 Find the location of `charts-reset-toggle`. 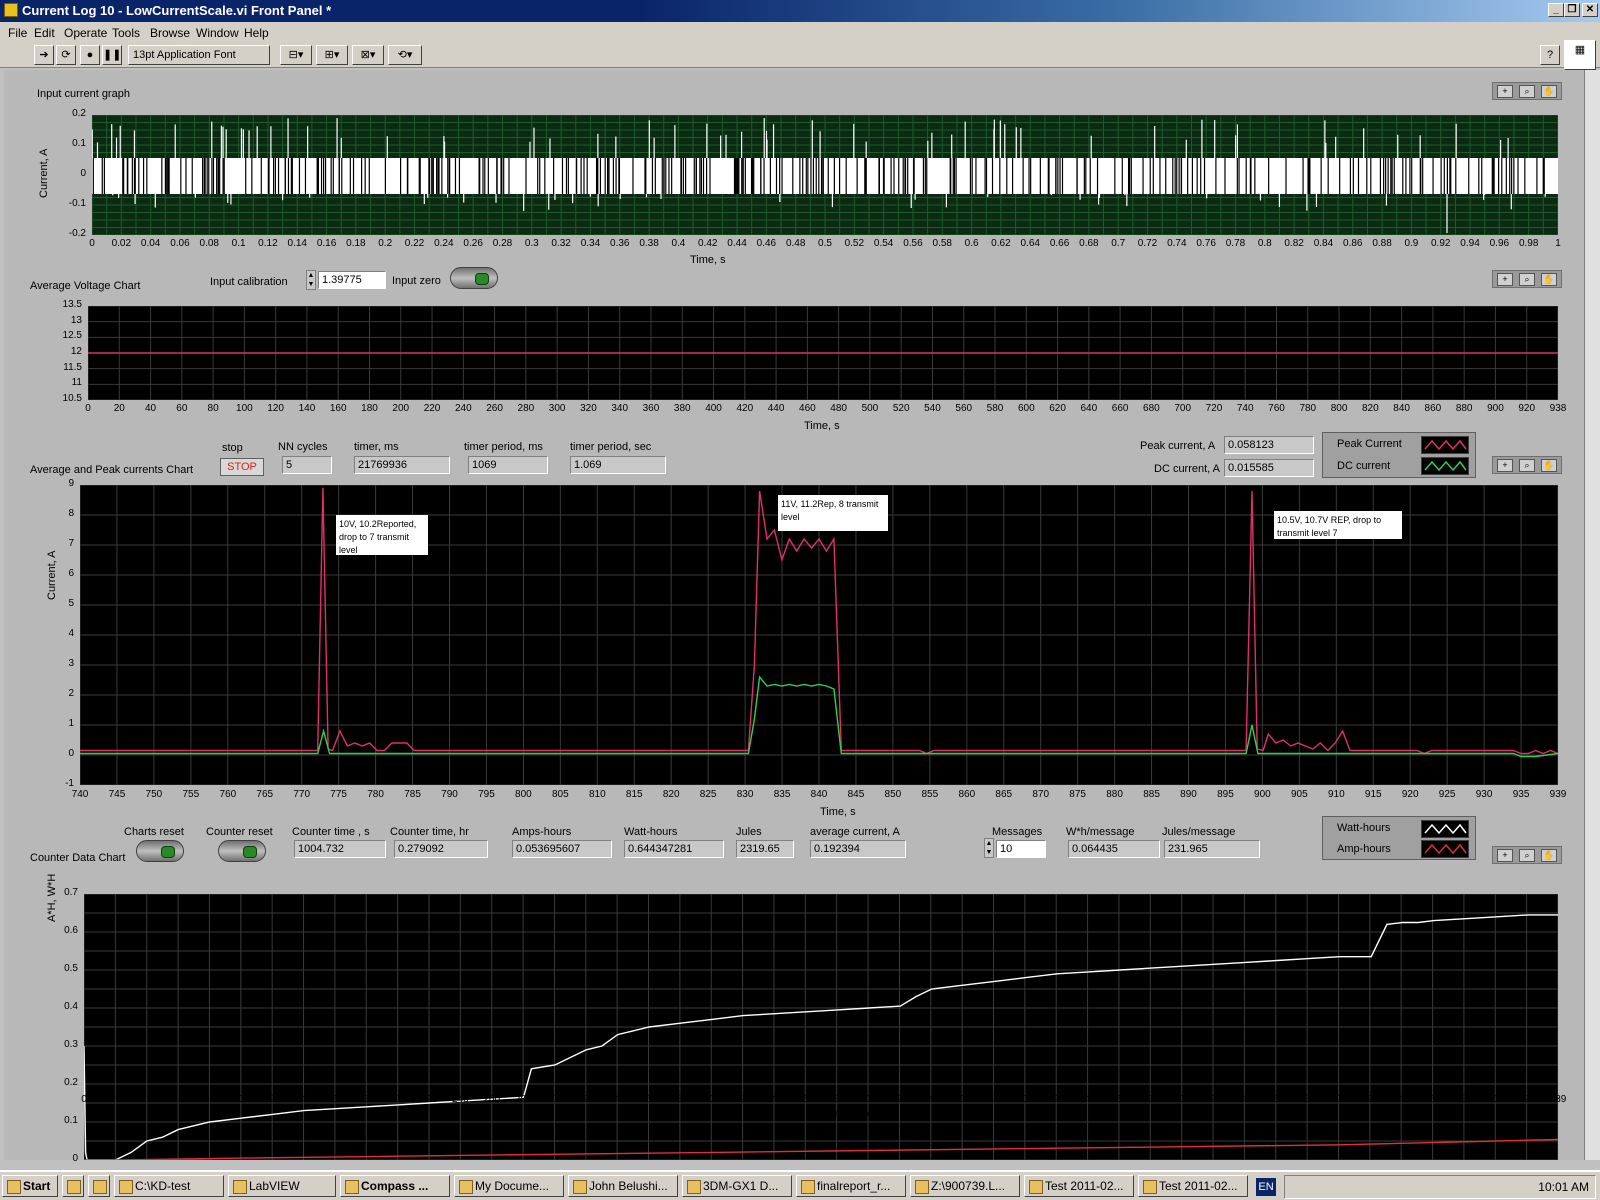

charts-reset-toggle is located at coordinates (160, 851).